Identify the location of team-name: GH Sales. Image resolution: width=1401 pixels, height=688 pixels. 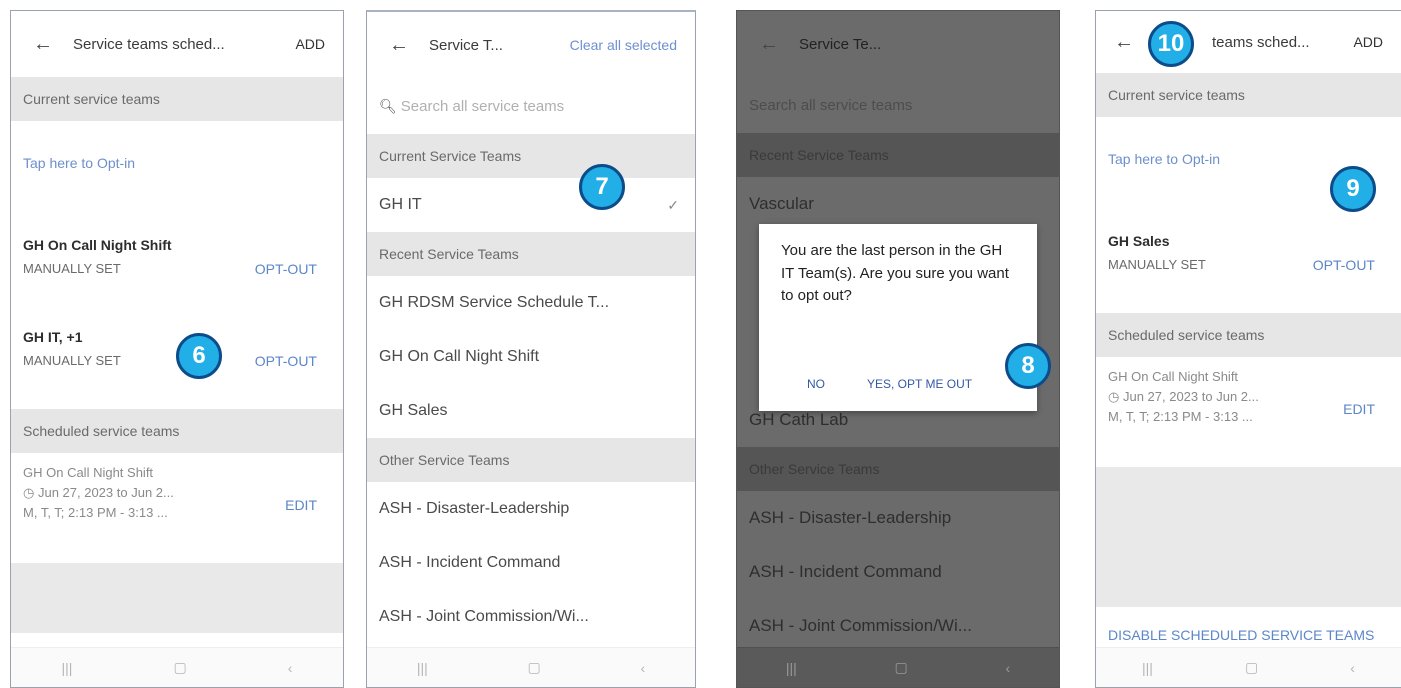
(1139, 241).